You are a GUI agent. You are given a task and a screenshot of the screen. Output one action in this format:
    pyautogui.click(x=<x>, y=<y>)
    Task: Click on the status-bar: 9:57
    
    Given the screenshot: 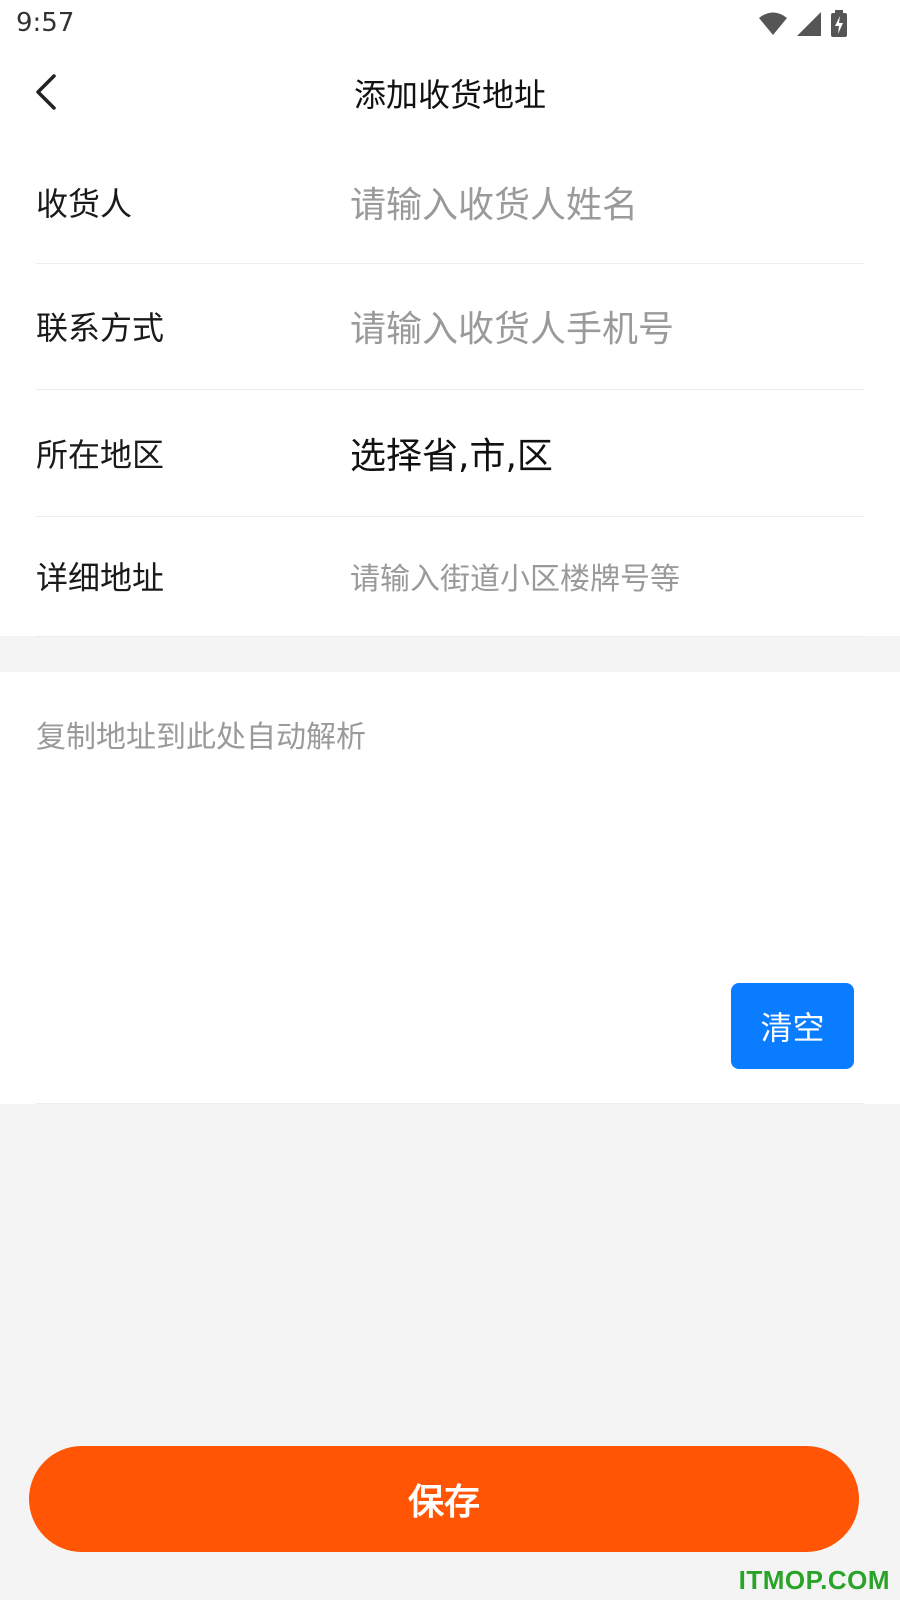 What is the action you would take?
    pyautogui.click(x=450, y=24)
    